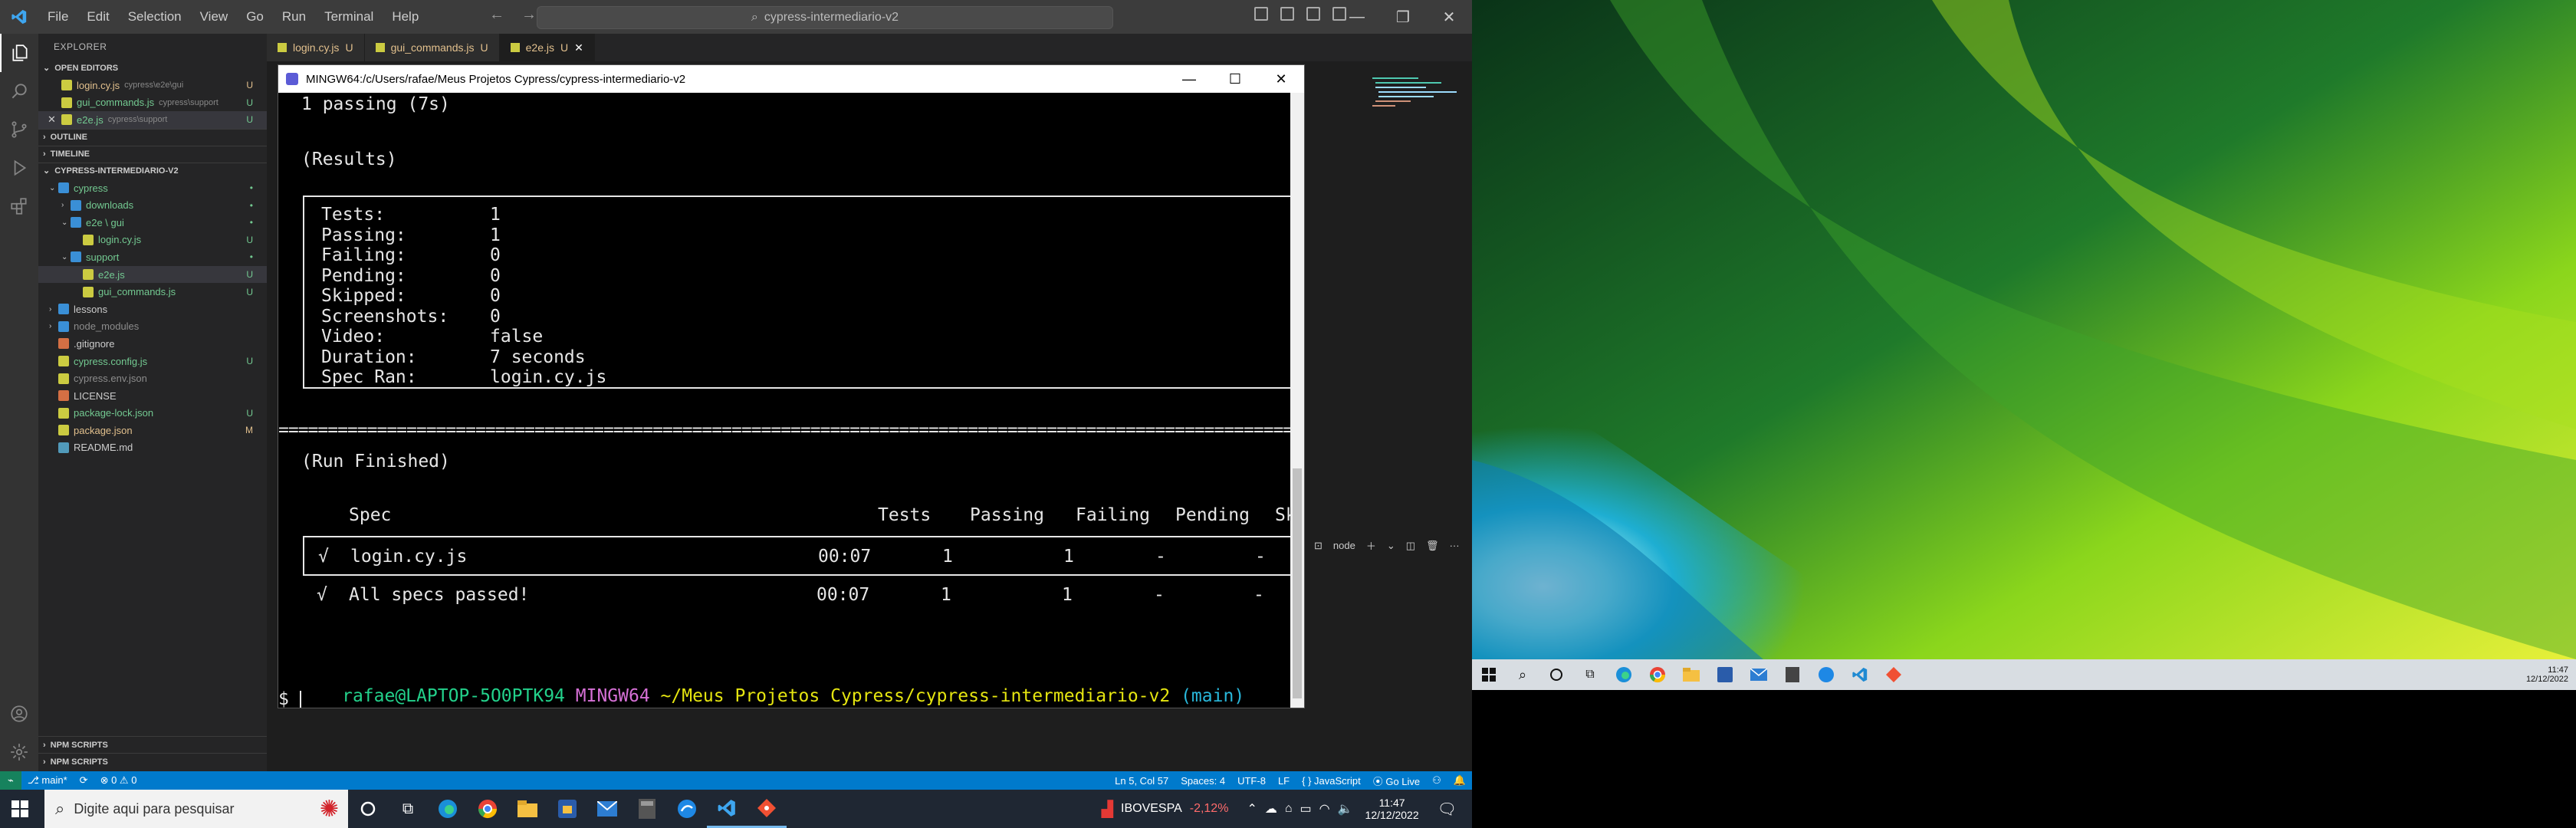 This screenshot has height=828, width=2576. I want to click on store-icon, so click(1725, 675).